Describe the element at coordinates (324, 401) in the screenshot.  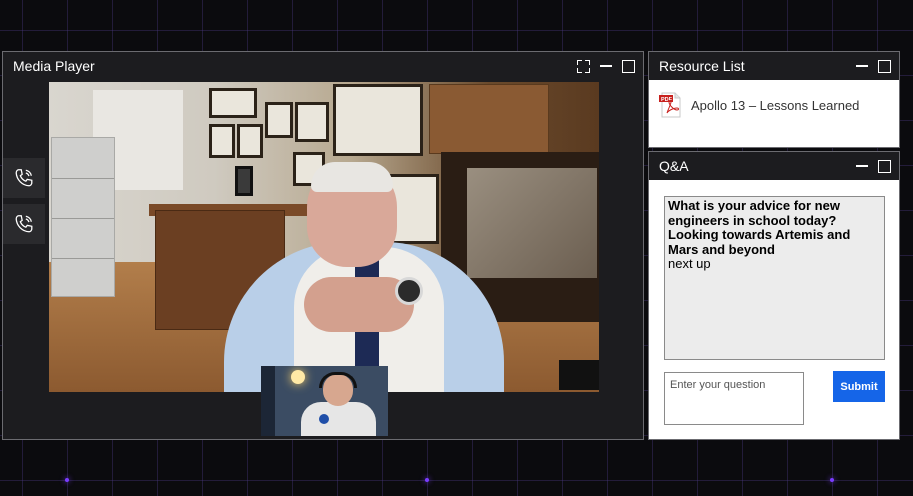
I see `self-view-video` at that location.